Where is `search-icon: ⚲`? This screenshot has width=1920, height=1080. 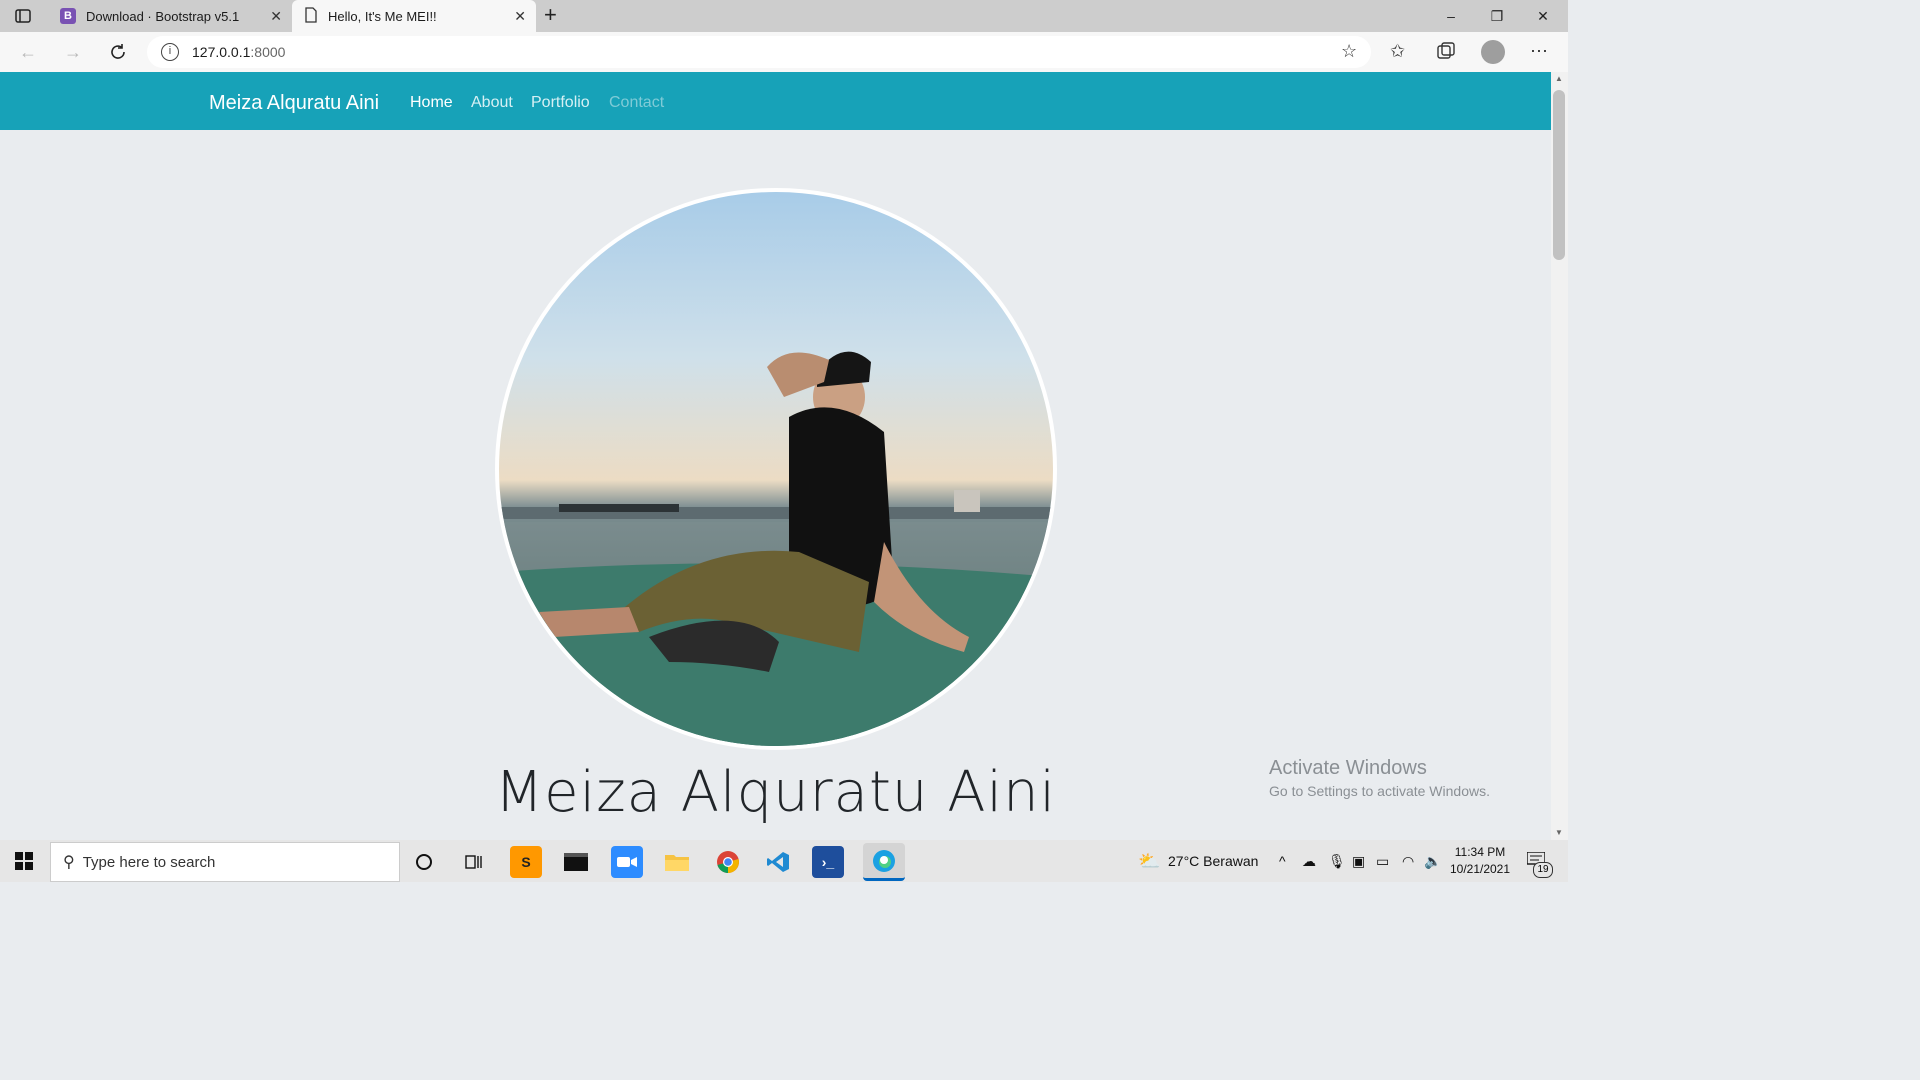 search-icon: ⚲ is located at coordinates (69, 862).